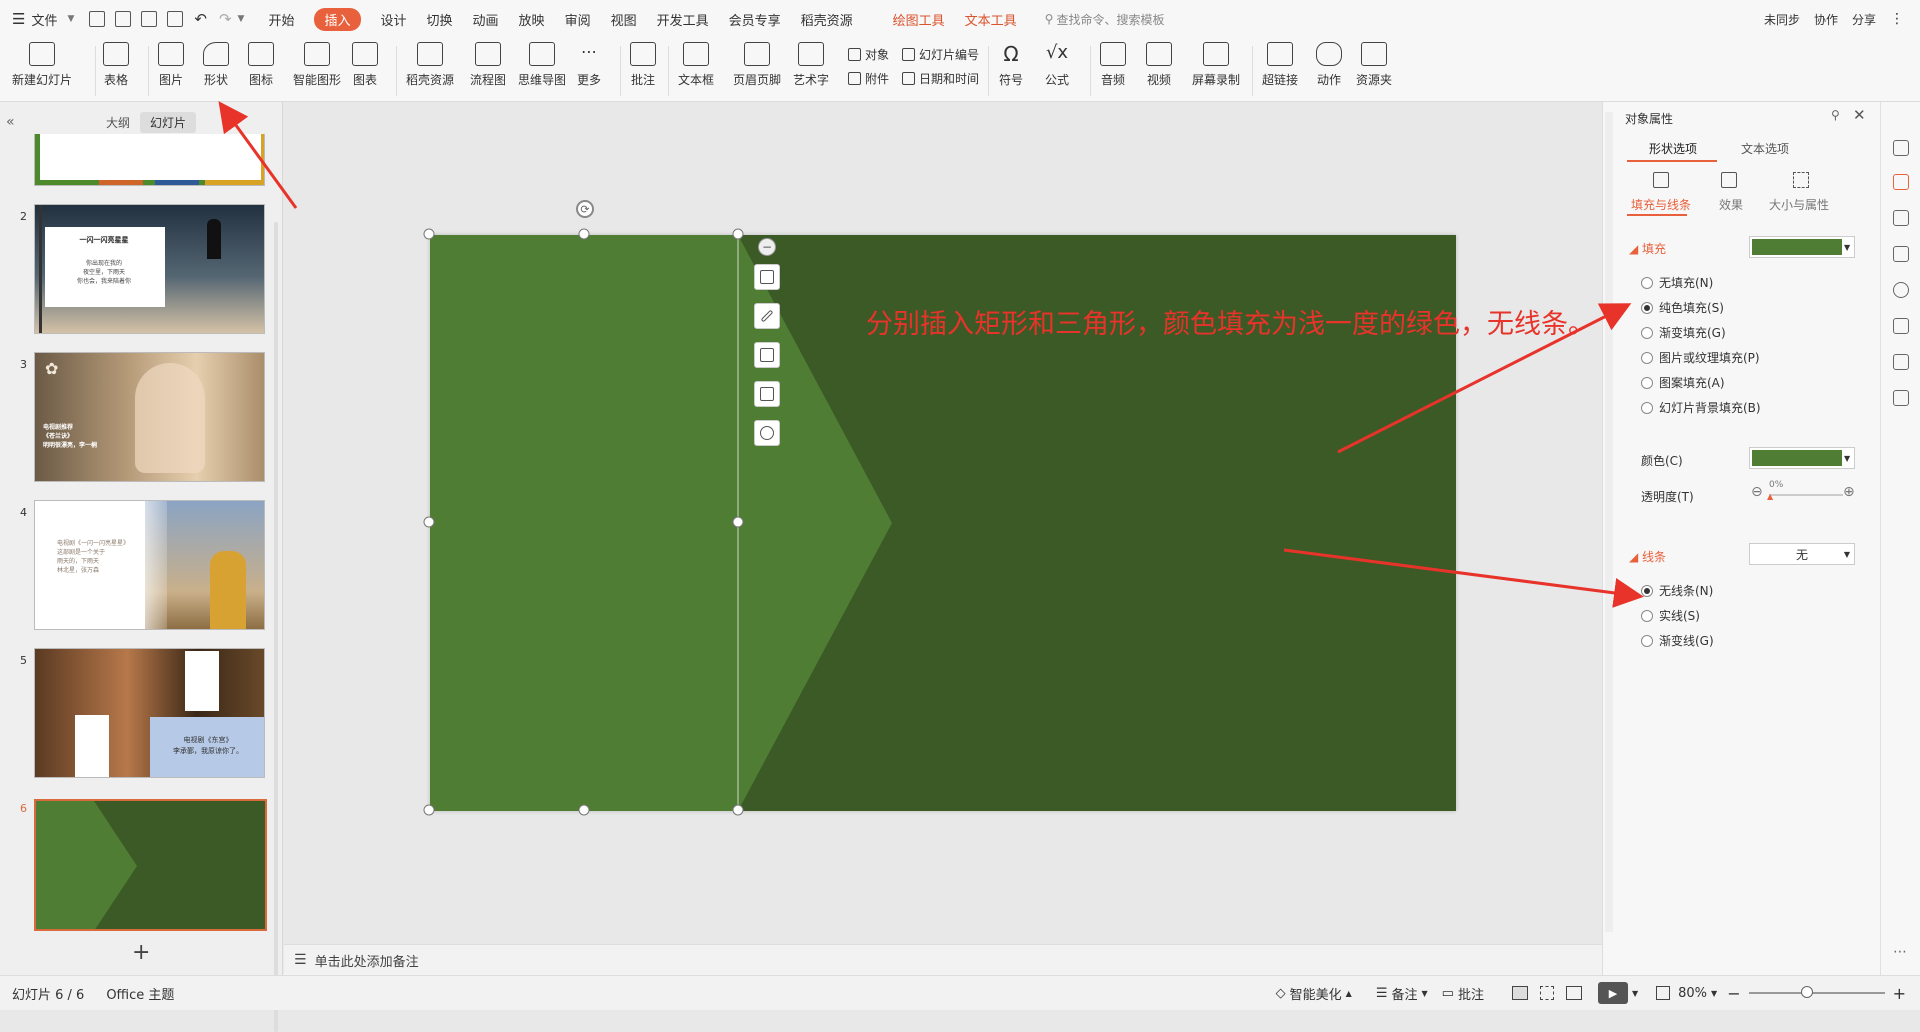 The height and width of the screenshot is (1032, 1920). What do you see at coordinates (1849, 492) in the screenshot?
I see `plus-icon: ⊕` at bounding box center [1849, 492].